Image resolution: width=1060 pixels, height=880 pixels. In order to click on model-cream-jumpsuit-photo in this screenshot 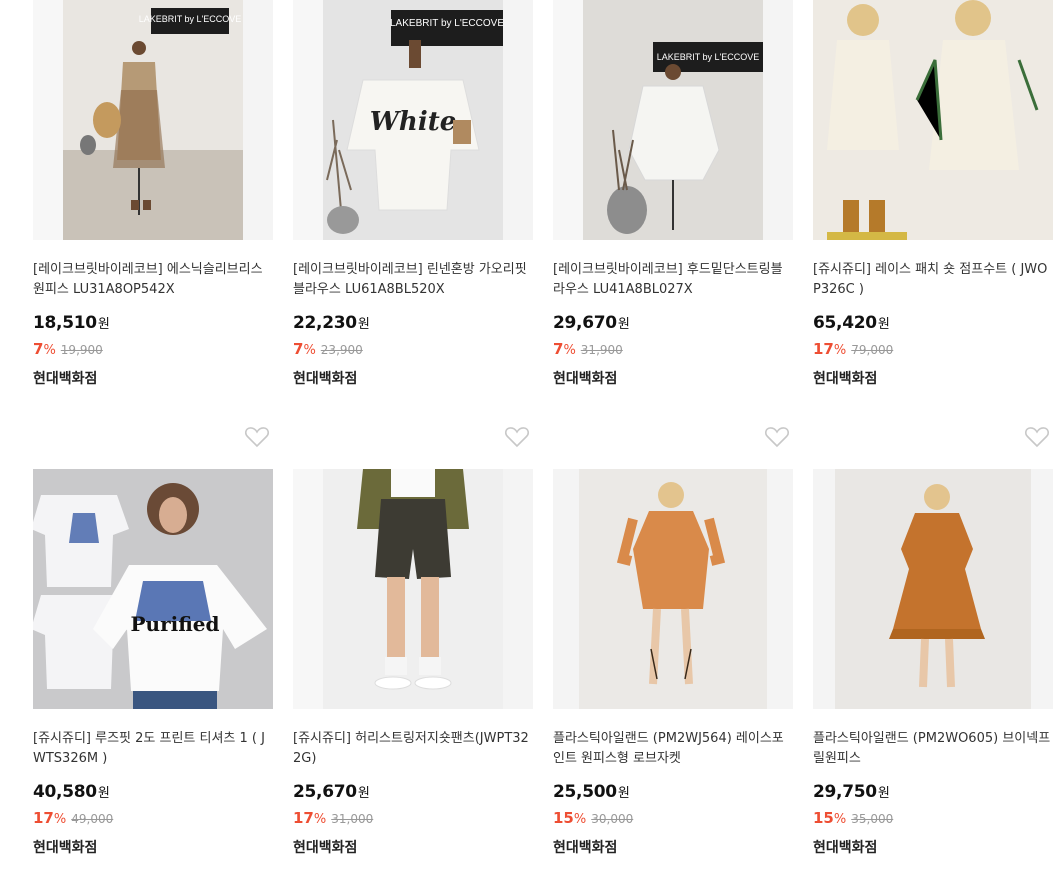, I will do `click(933, 120)`.